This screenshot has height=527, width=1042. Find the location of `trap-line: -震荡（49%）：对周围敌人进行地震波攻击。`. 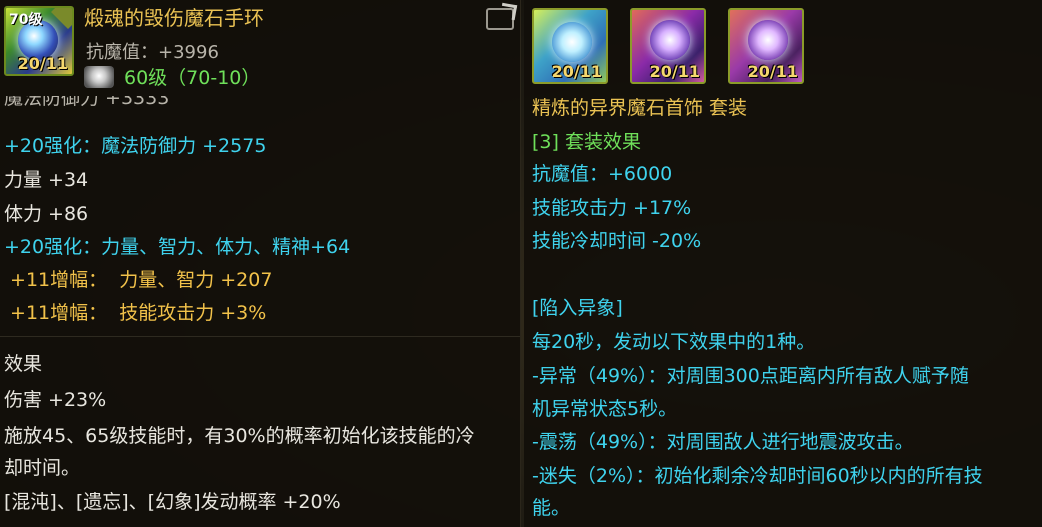

trap-line: -震荡（49%）：对周围敌人进行地震波攻击。 is located at coordinates (723, 442).